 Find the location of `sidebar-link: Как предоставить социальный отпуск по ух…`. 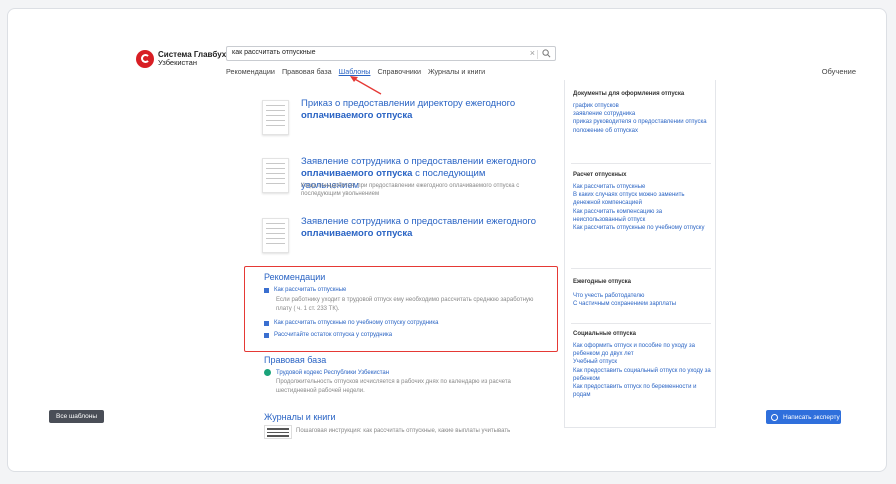

sidebar-link: Как предоставить социальный отпуск по ух… is located at coordinates (643, 375).